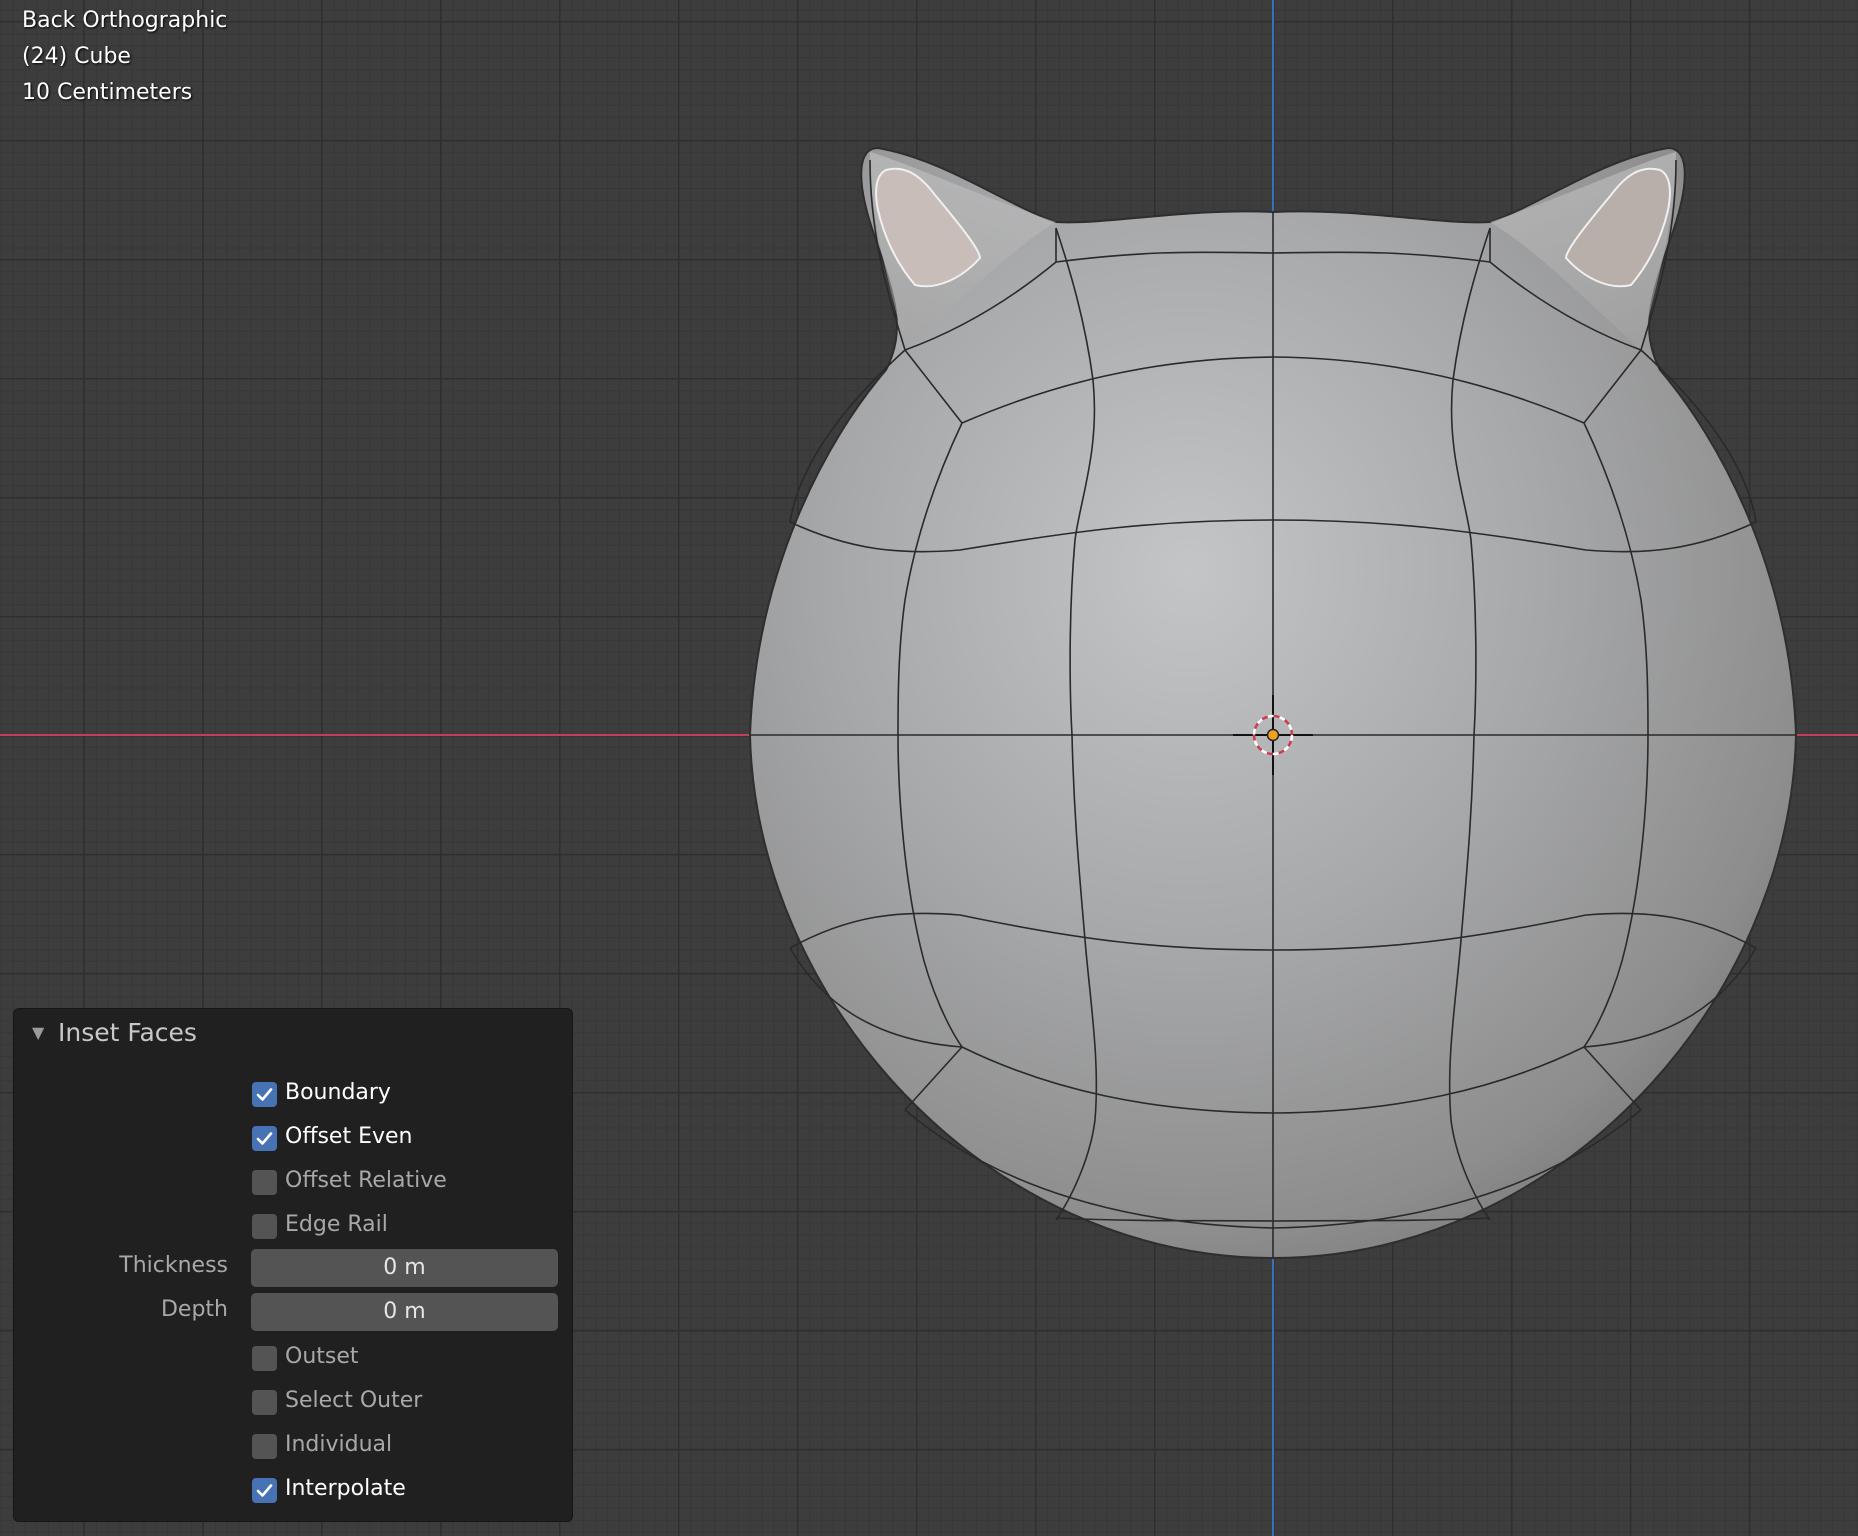 The height and width of the screenshot is (1536, 1858). What do you see at coordinates (173, 1265) in the screenshot?
I see `thickness-label: Thickness` at bounding box center [173, 1265].